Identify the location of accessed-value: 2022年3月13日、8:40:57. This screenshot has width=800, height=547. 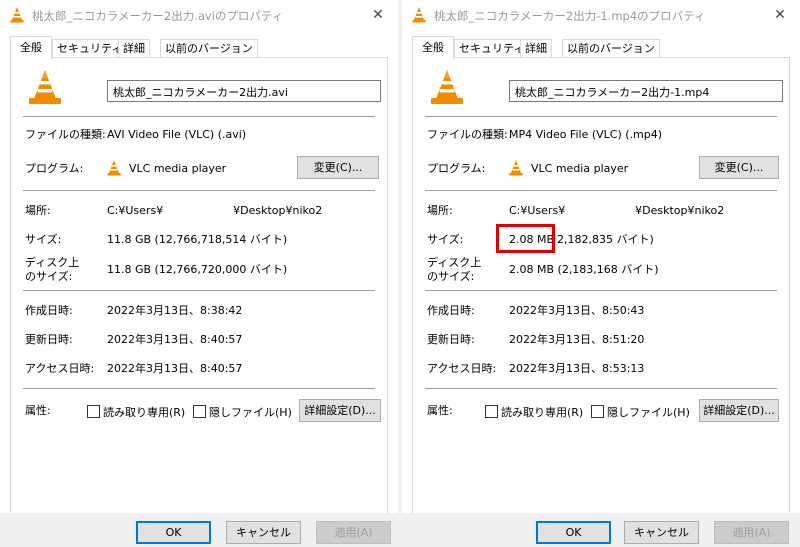
(175, 368).